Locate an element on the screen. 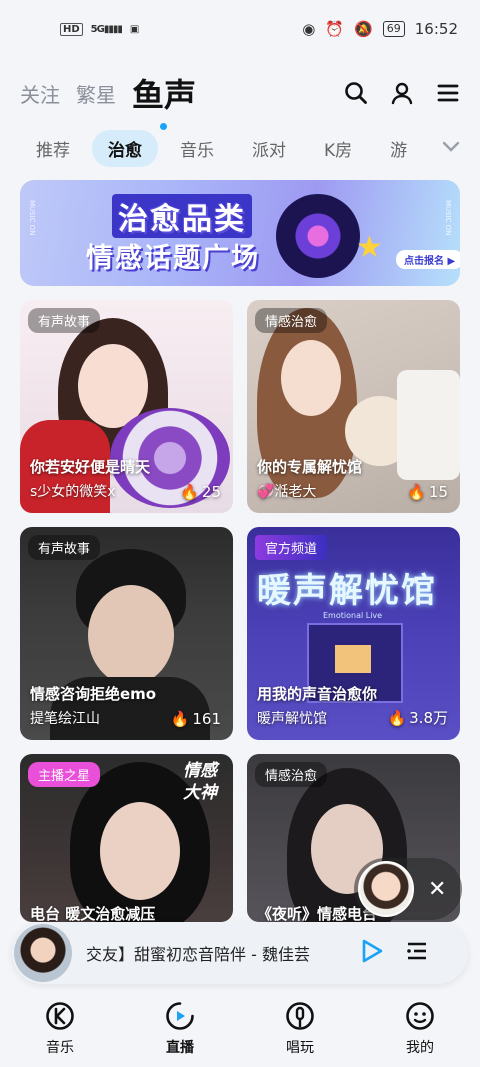 Image resolution: width=480 pixels, height=1067 pixels. playlist-icon is located at coordinates (417, 953).